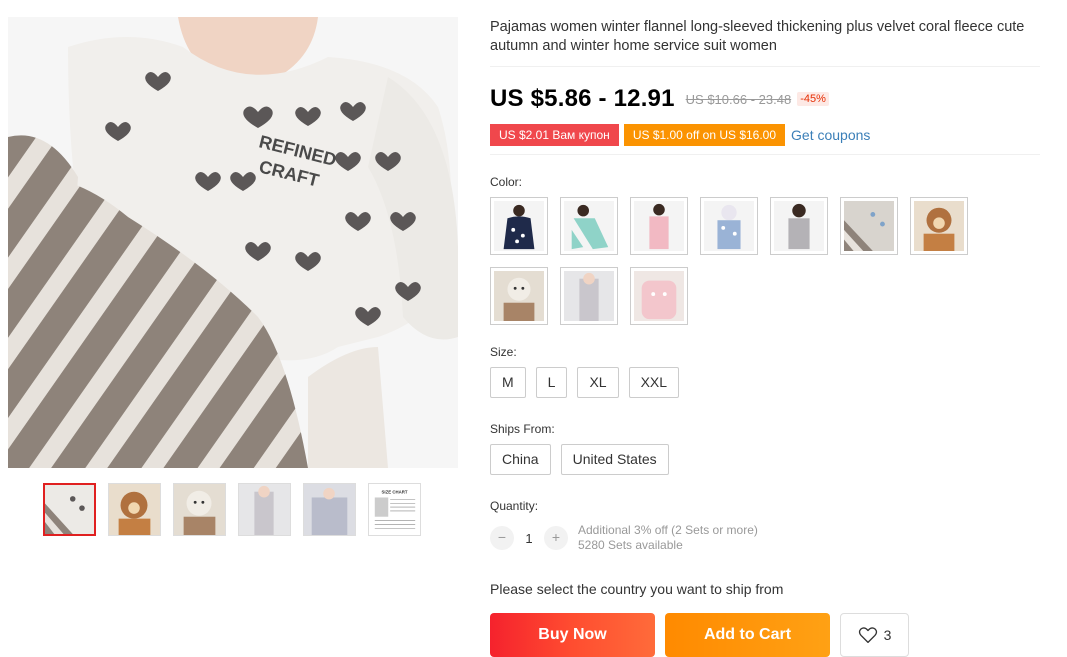 The width and height of the screenshot is (1067, 657). Describe the element at coordinates (502, 538) in the screenshot. I see `quantity-decrement-button: −` at that location.